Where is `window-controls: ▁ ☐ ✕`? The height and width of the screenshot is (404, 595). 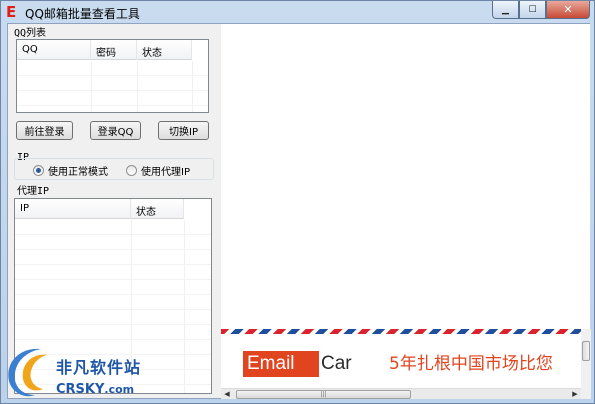 window-controls: ▁ ☐ ✕ is located at coordinates (541, 10).